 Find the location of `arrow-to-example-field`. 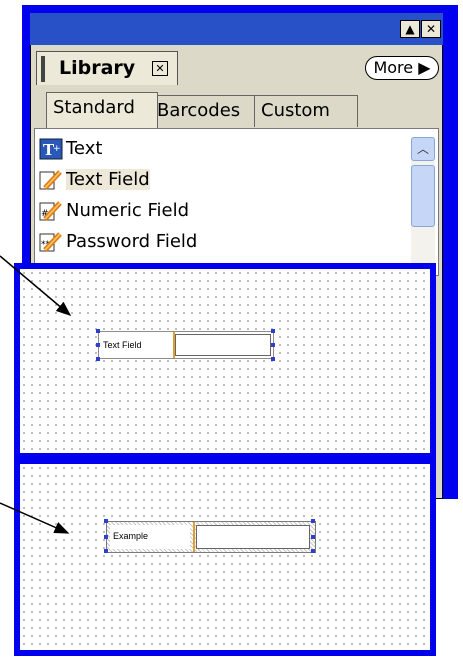

arrow-to-example-field is located at coordinates (35, 518).